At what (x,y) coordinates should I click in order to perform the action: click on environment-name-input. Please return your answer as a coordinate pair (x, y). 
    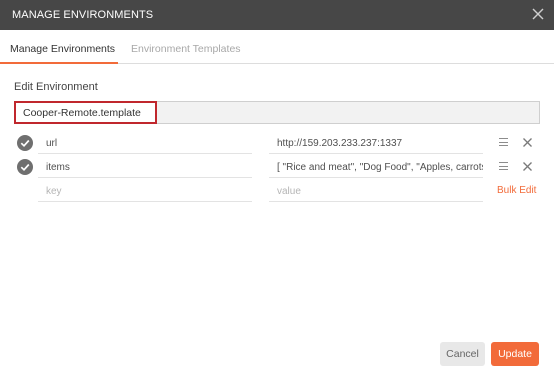
    Looking at the image, I should click on (85, 112).